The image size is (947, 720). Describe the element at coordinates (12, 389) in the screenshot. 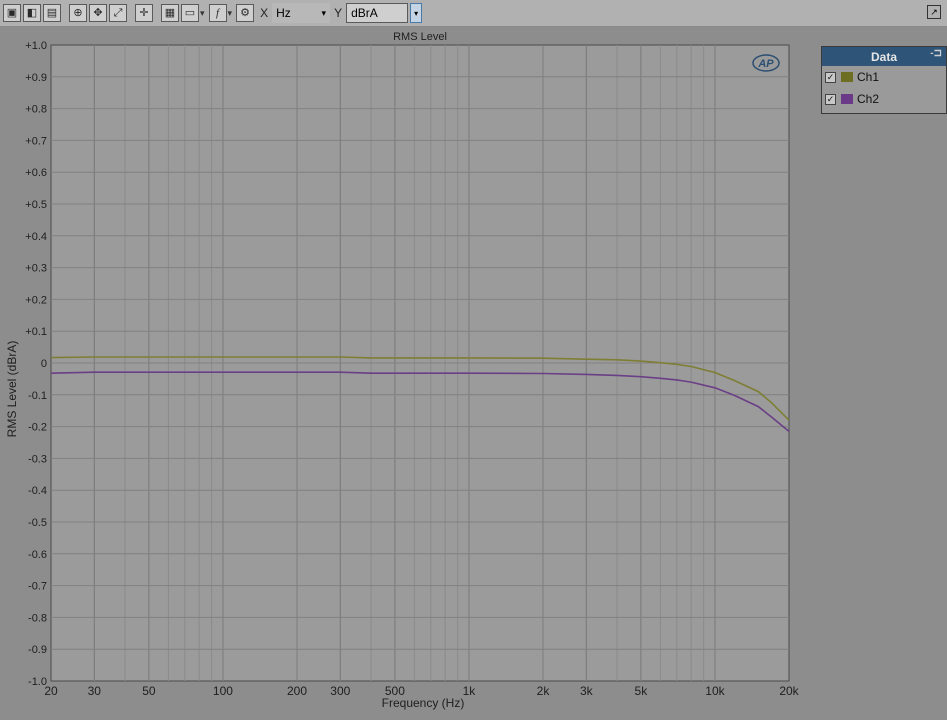

I see `y-axis-title: RMS Level (dBrA)` at that location.